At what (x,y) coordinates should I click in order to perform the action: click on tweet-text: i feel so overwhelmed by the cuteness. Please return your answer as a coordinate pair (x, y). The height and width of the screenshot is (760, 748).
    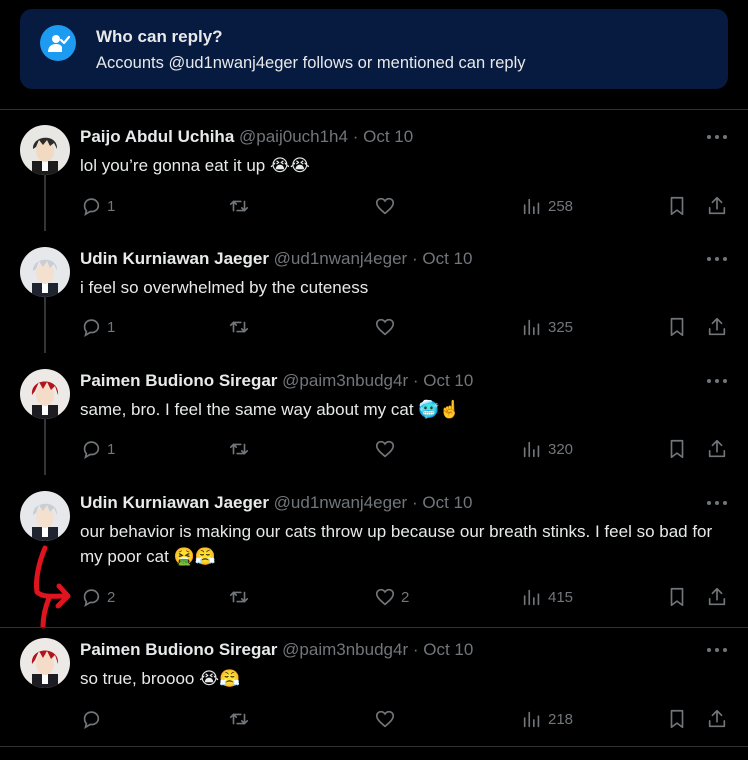
    Looking at the image, I should click on (224, 287).